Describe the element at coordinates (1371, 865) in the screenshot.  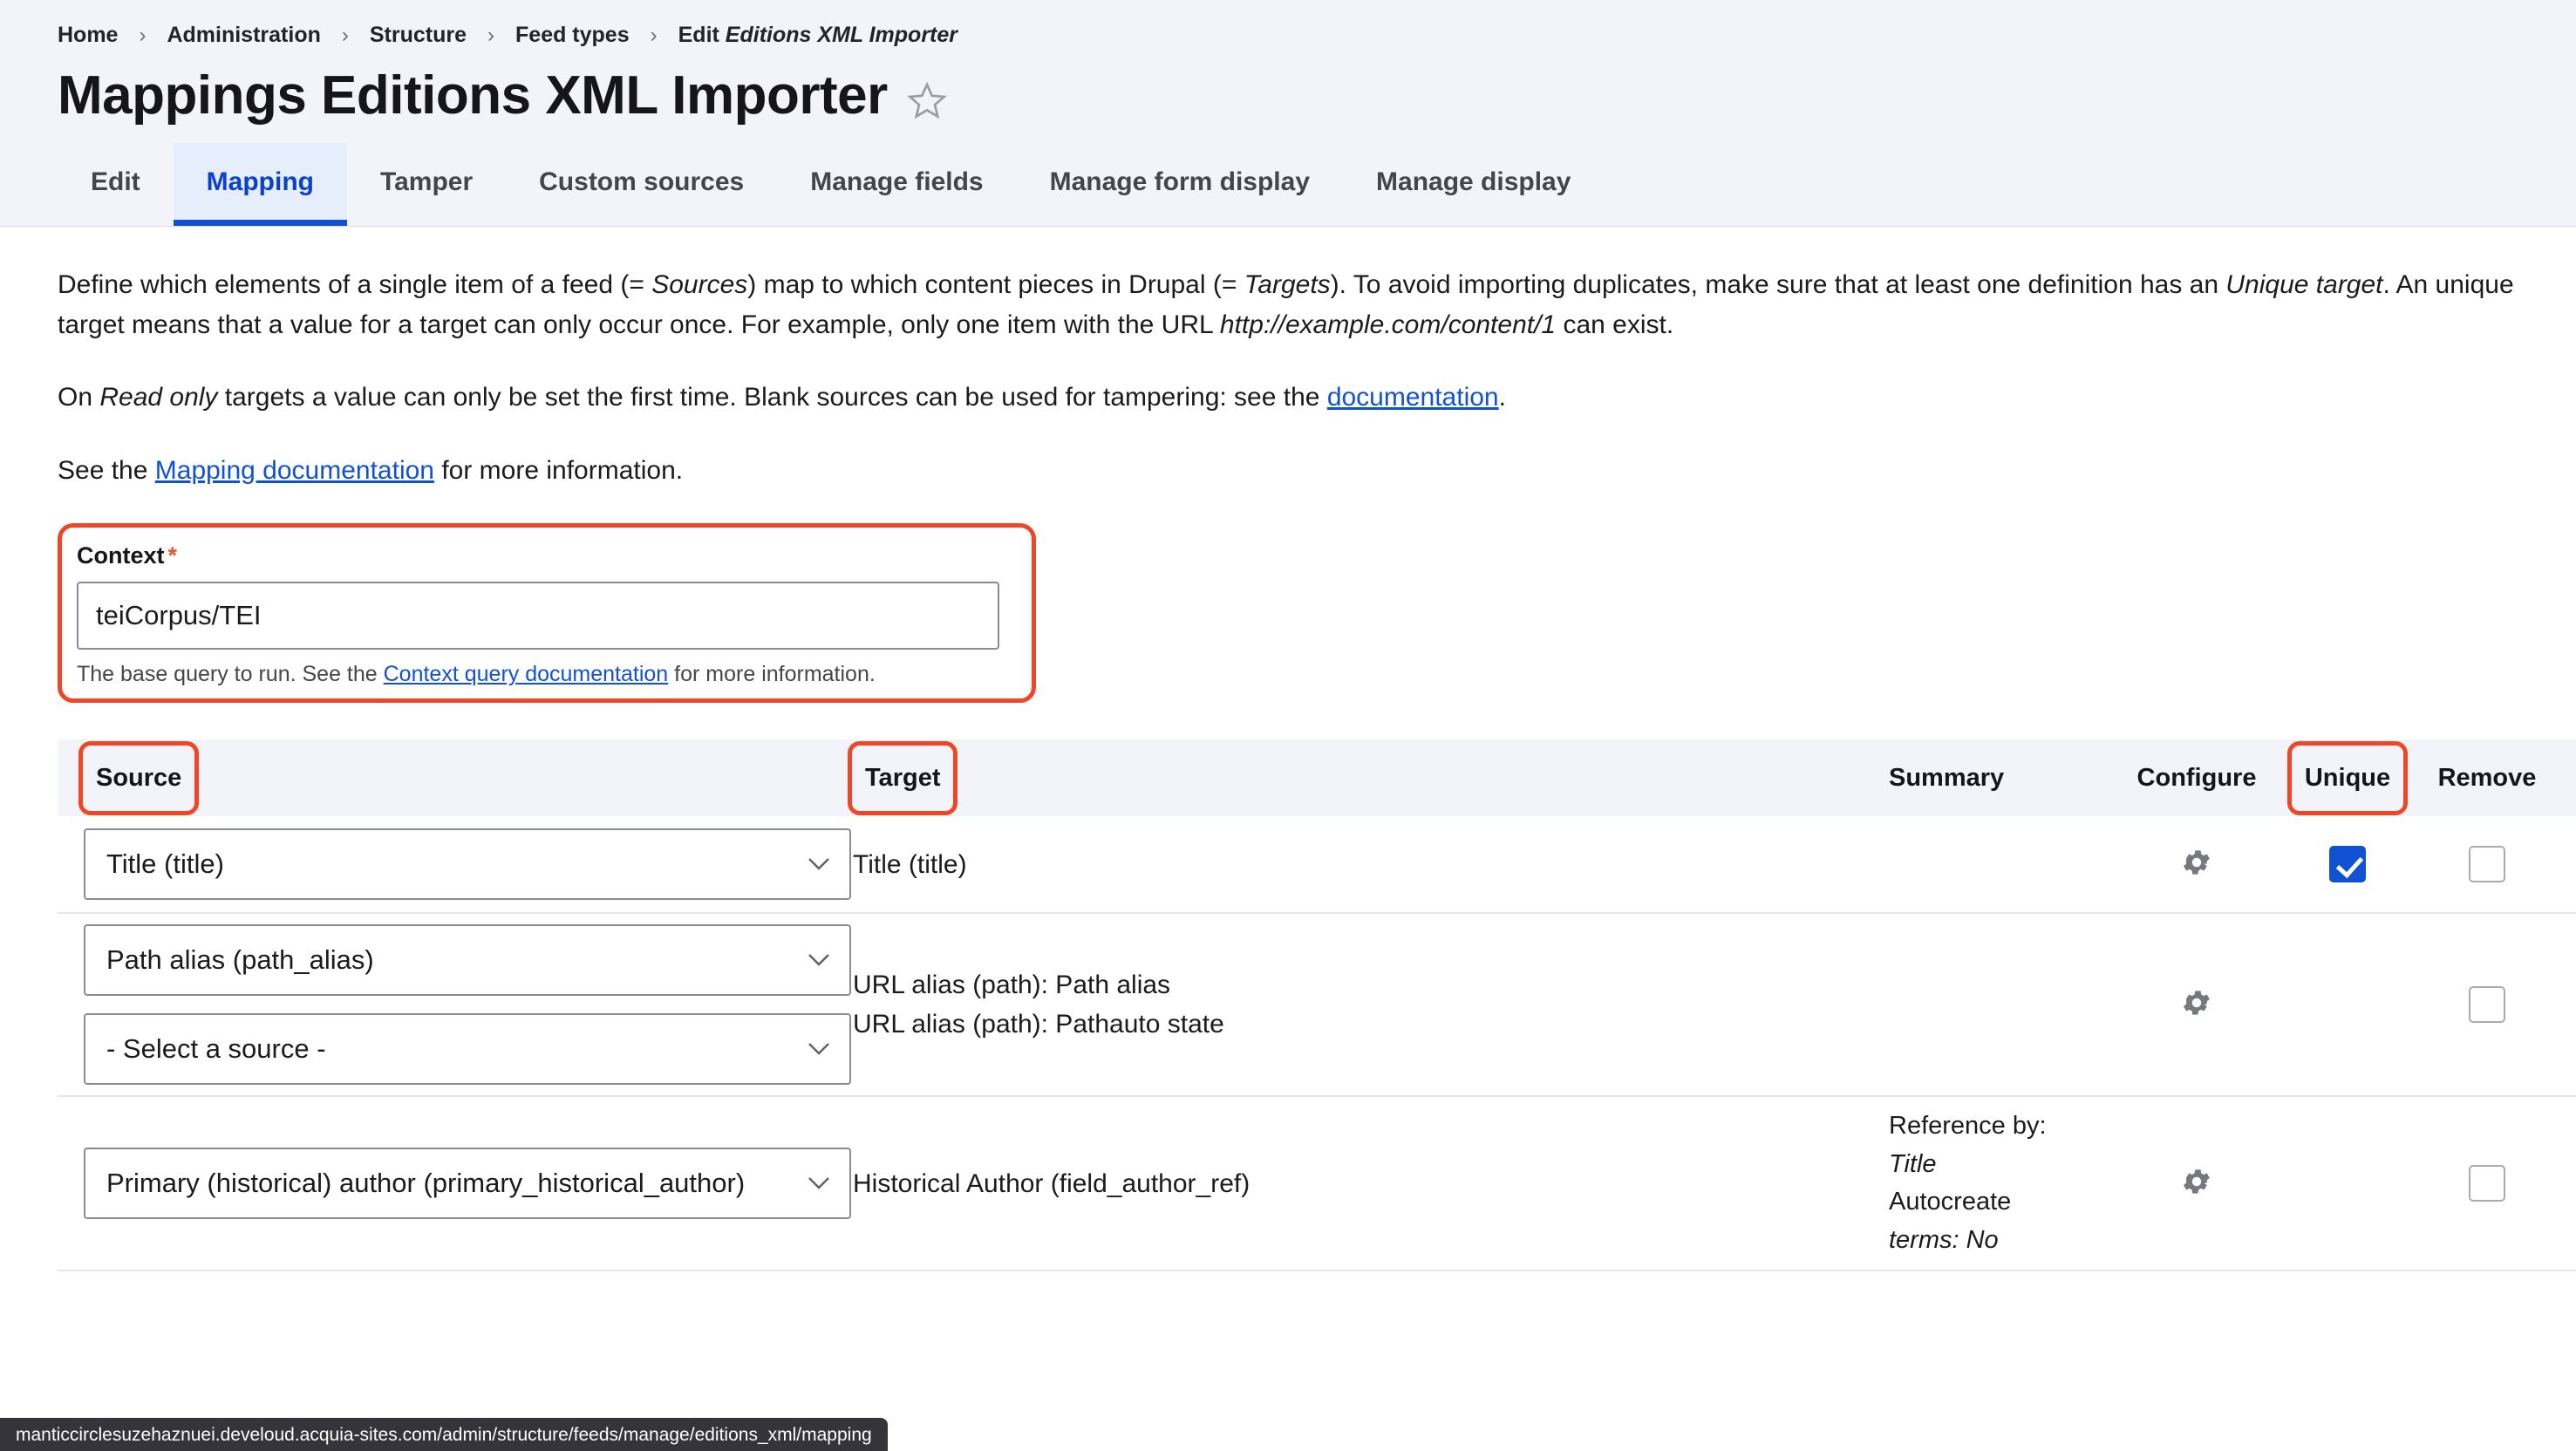
I see `row1-target-cell: Title (title)` at that location.